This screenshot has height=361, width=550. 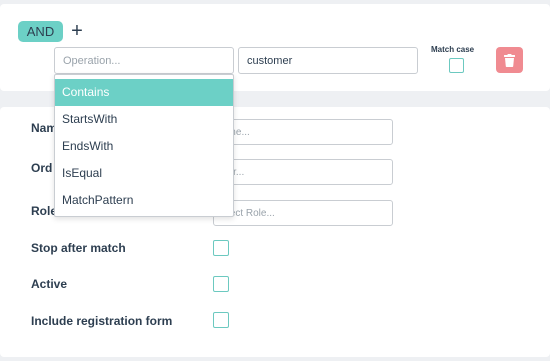 I want to click on name-input, so click(x=303, y=132).